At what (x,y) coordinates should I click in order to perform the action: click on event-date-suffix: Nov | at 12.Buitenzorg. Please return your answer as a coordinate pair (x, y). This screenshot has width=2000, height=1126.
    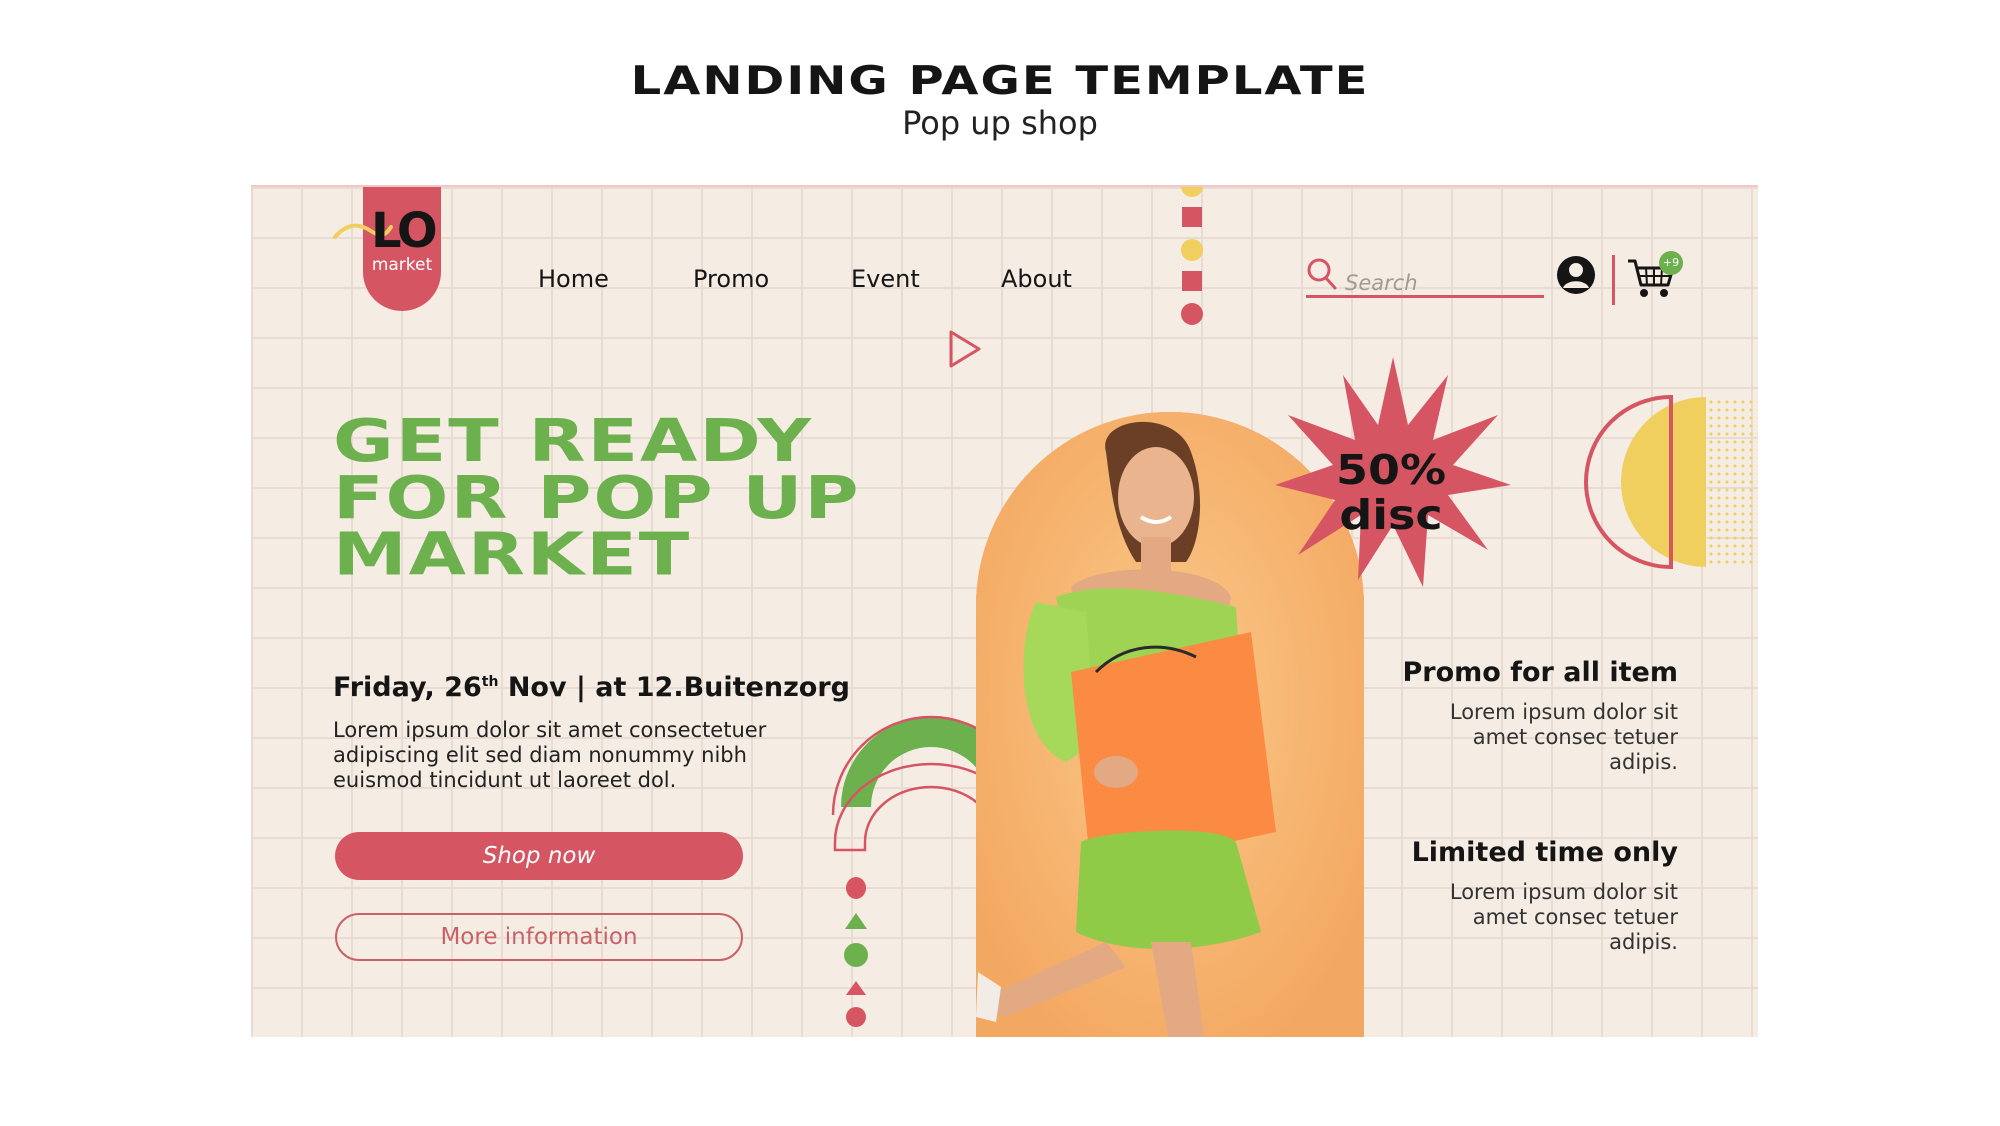
    Looking at the image, I should click on (674, 687).